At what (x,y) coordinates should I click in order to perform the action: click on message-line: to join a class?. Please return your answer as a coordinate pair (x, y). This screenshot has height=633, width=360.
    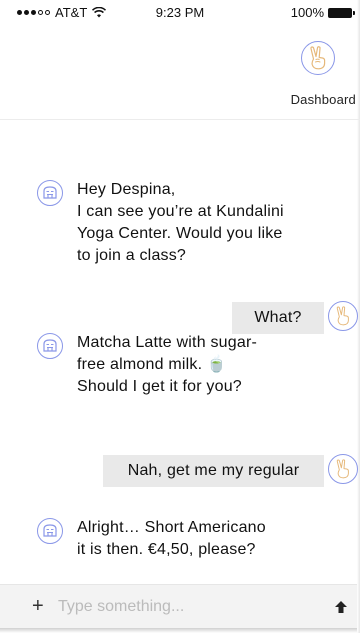
    Looking at the image, I should click on (132, 255).